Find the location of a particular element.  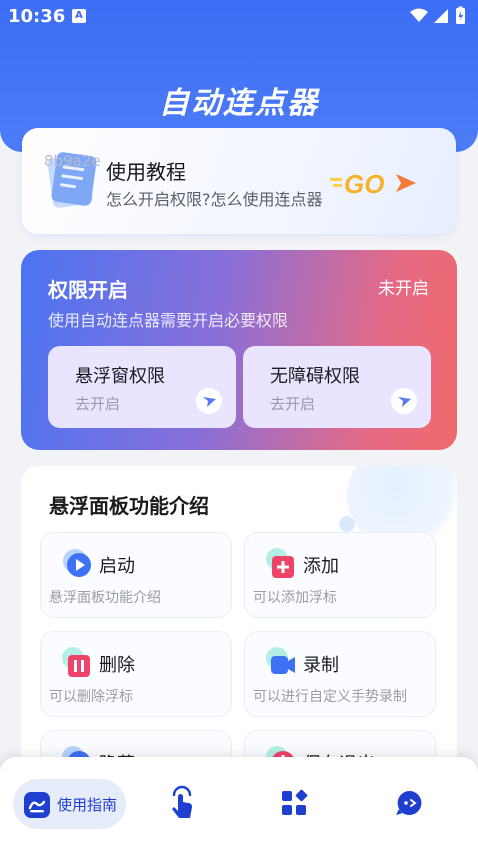

status-bar: 10:36 A is located at coordinates (239, 17).